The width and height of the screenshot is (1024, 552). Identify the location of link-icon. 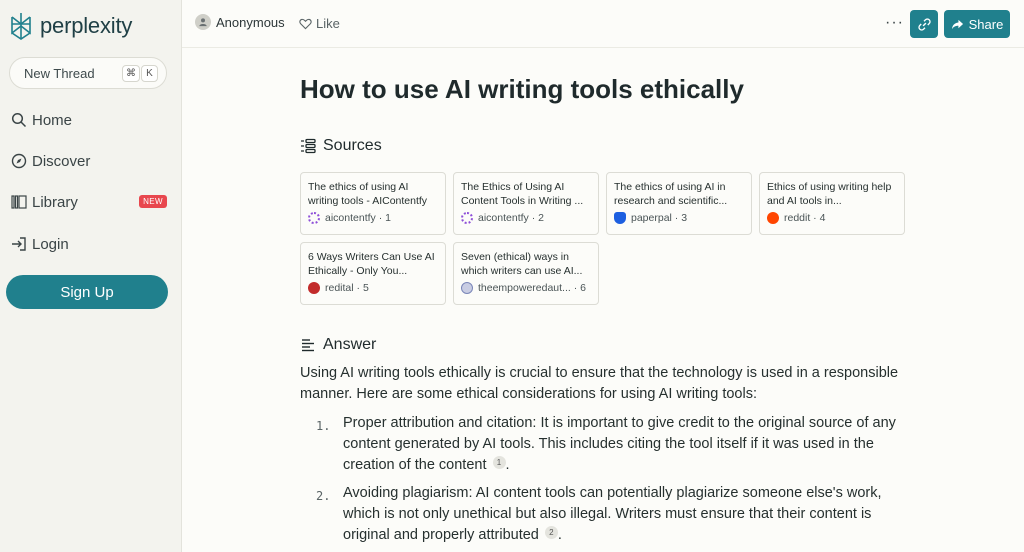
(924, 24).